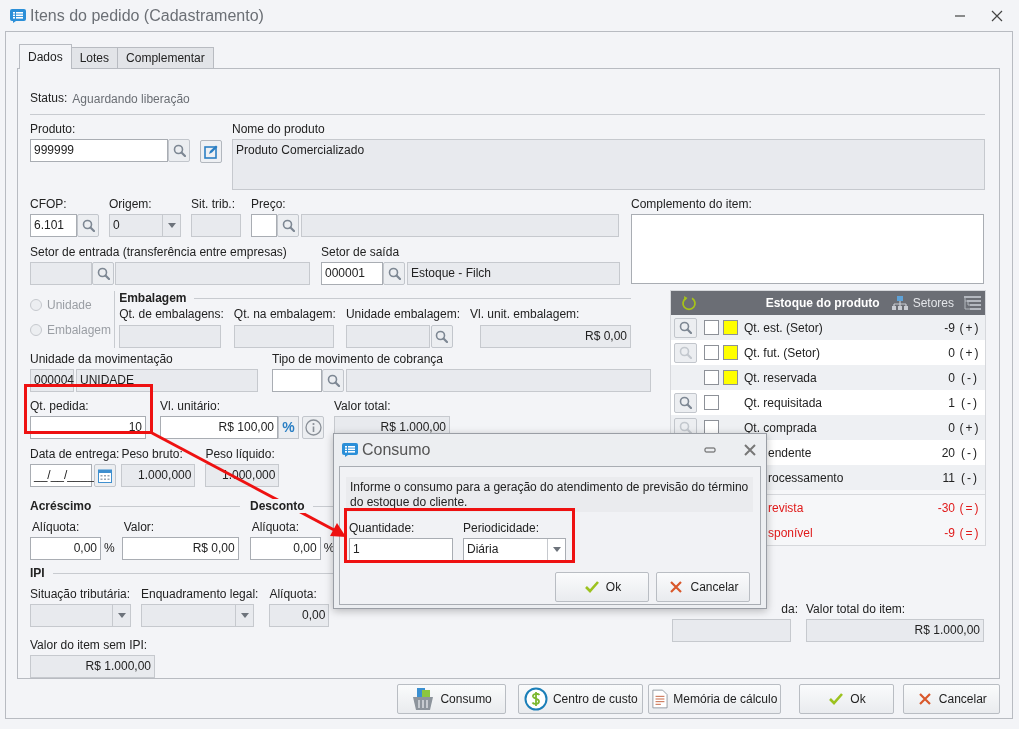 The image size is (1019, 729). What do you see at coordinates (549, 494) in the screenshot?
I see `dialog-message: Informe o consumo para a geração do atendimento de previsão do término do estoque do cliente.` at bounding box center [549, 494].